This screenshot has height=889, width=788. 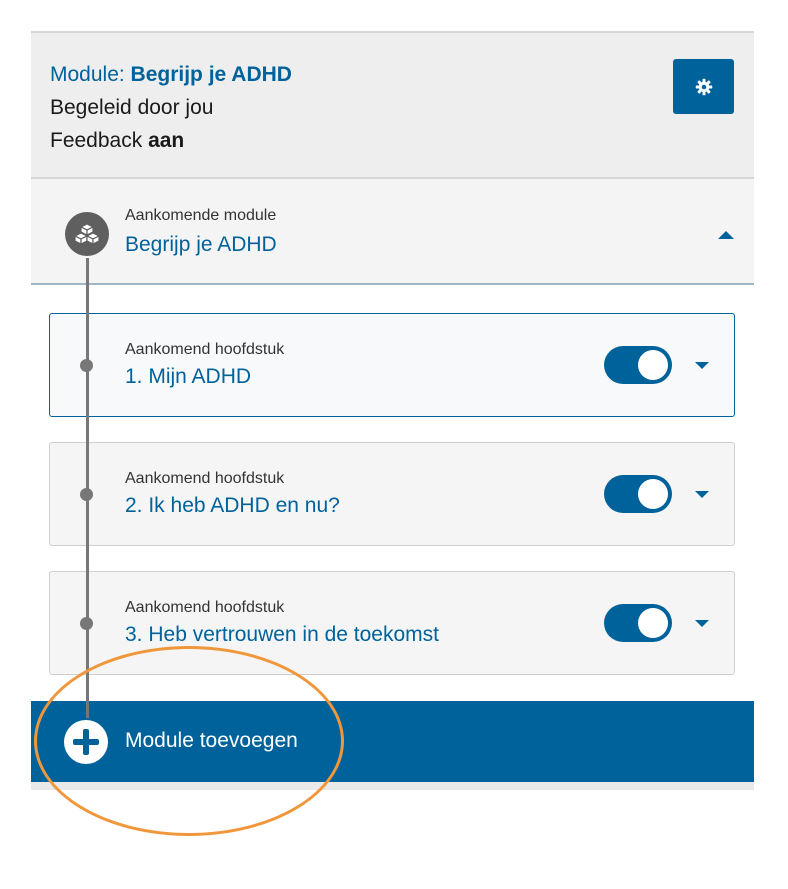 I want to click on module-row: Aankomende module Begrijp je ADHD, so click(x=392, y=232).